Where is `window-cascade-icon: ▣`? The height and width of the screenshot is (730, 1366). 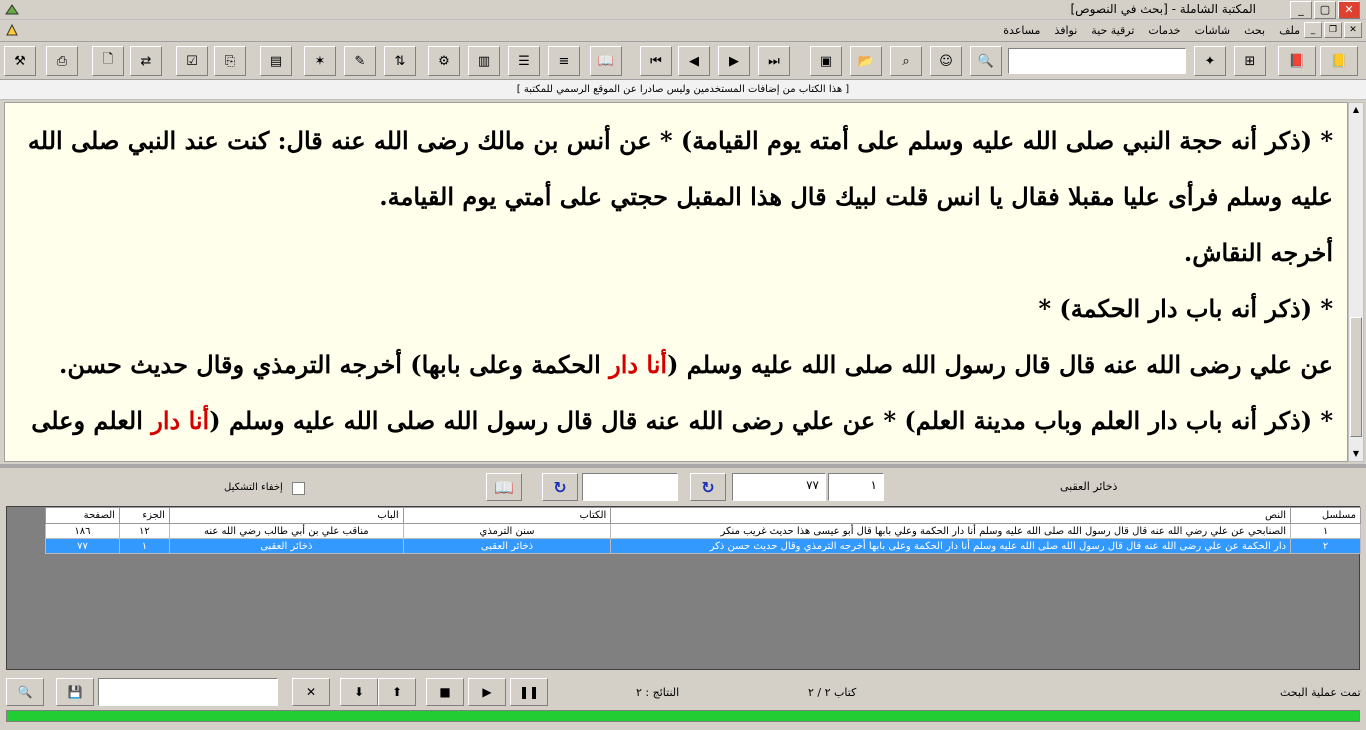 window-cascade-icon: ▣ is located at coordinates (826, 61).